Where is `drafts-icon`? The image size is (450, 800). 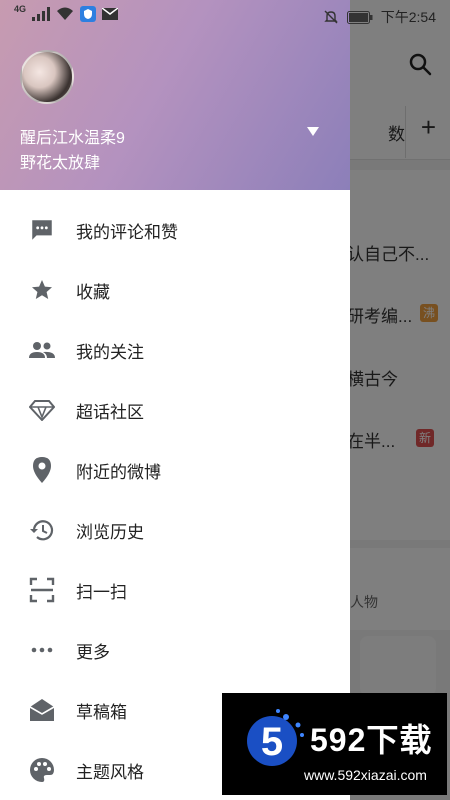 drafts-icon is located at coordinates (42, 710).